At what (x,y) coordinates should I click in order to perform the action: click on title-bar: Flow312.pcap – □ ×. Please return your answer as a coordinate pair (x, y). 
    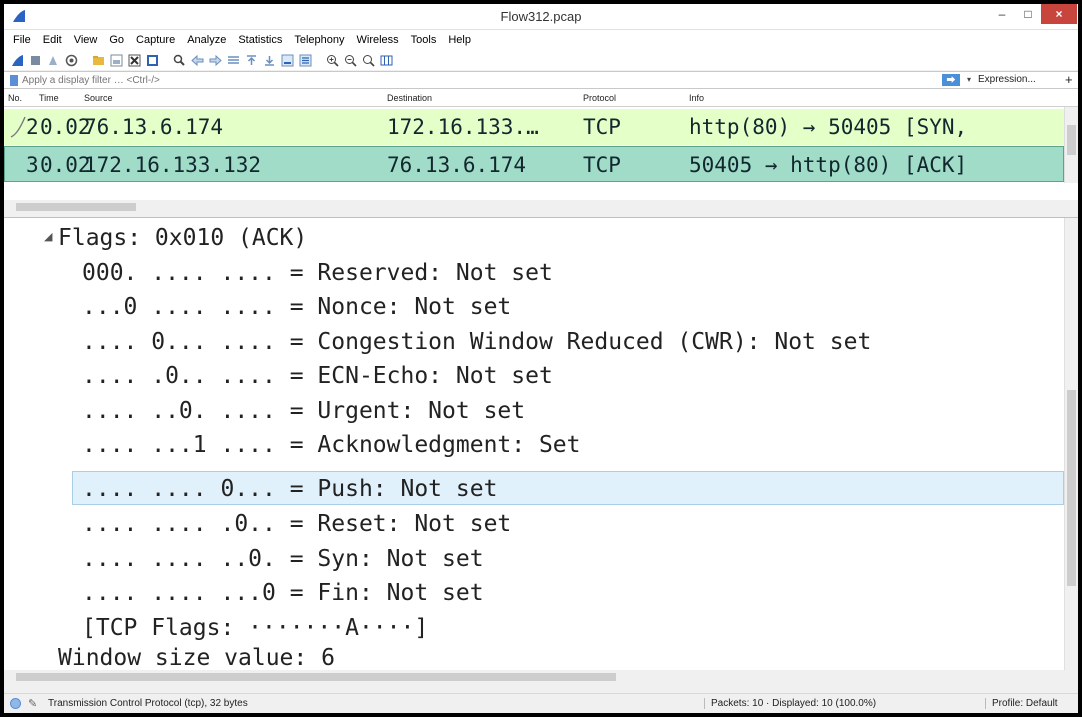
    Looking at the image, I should click on (541, 17).